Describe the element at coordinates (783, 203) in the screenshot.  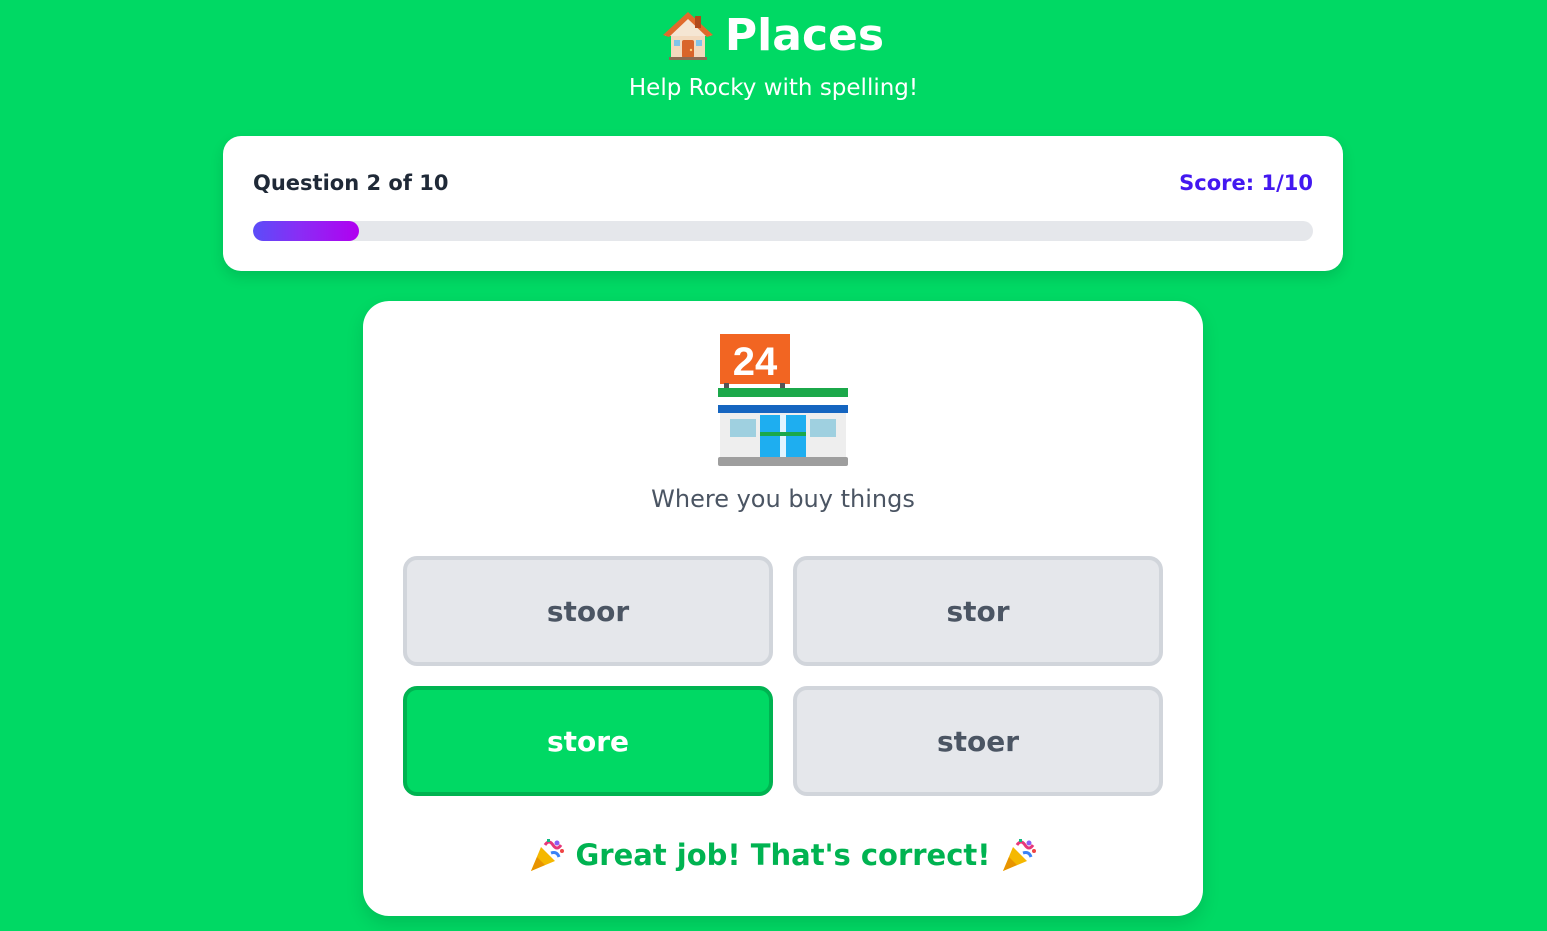
I see `progress-card` at that location.